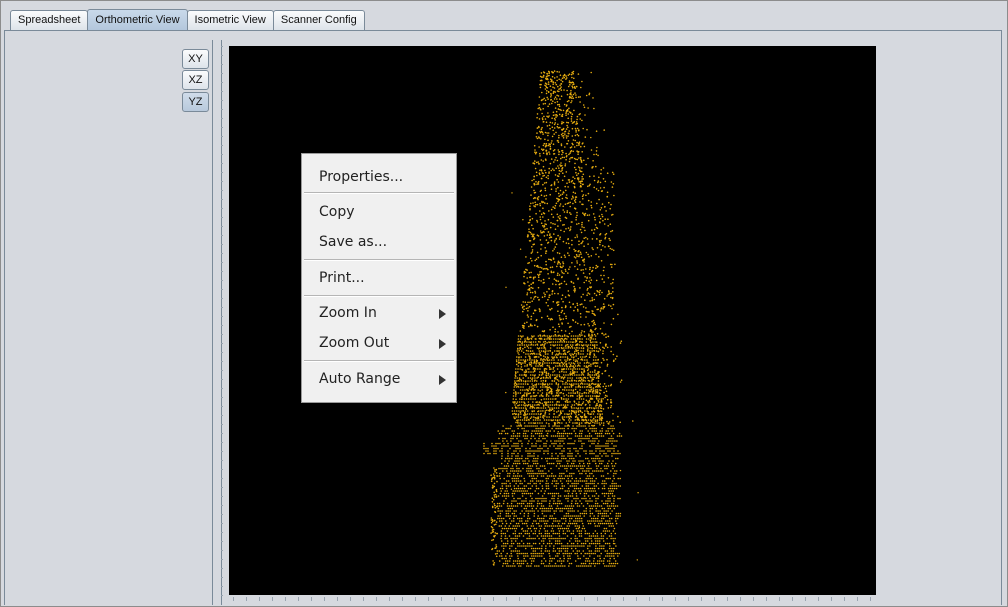 The height and width of the screenshot is (607, 1008). What do you see at coordinates (337, 212) in the screenshot?
I see `menu-item-copy-label: Copy` at bounding box center [337, 212].